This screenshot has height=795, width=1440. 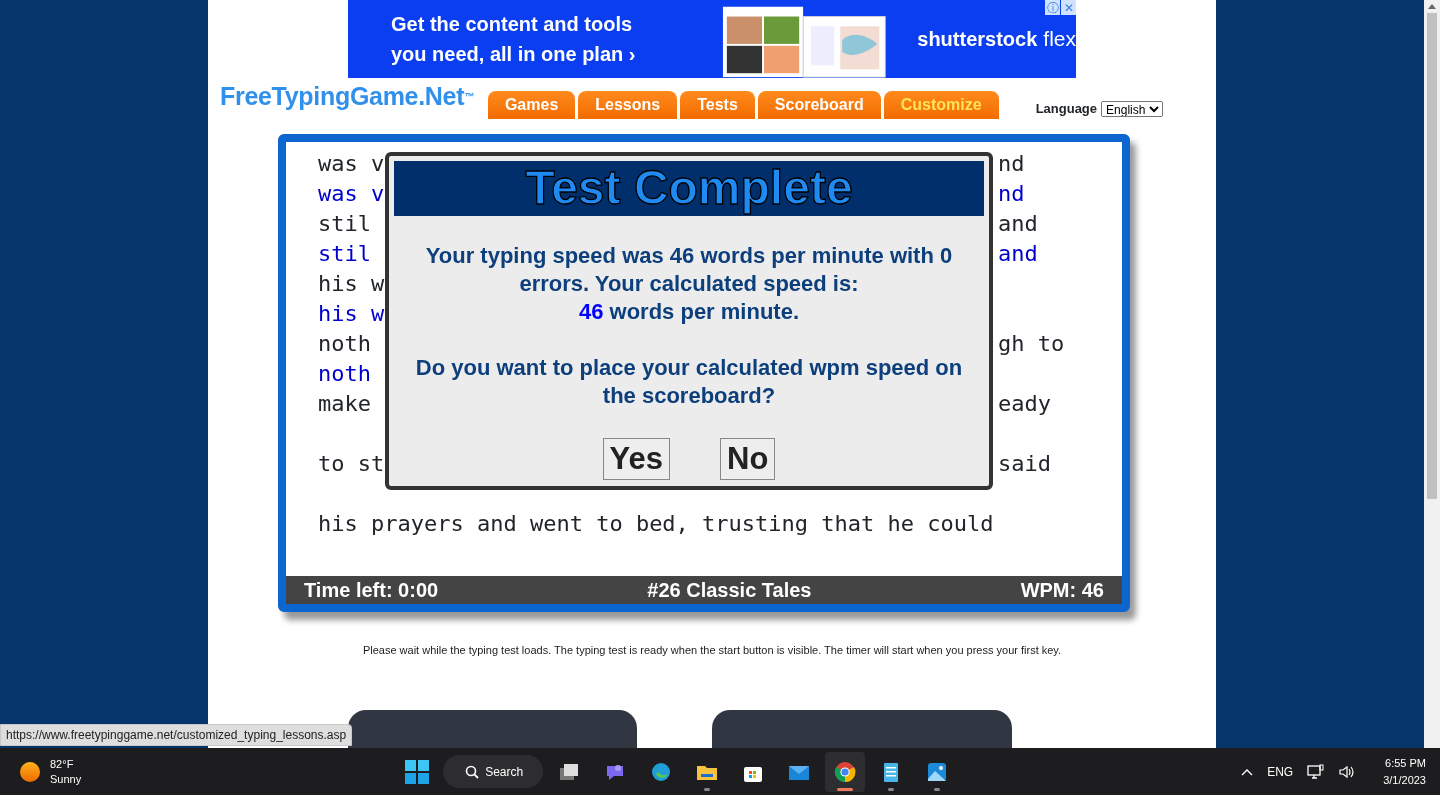 What do you see at coordinates (636, 458) in the screenshot?
I see `yes-button: Yes` at bounding box center [636, 458].